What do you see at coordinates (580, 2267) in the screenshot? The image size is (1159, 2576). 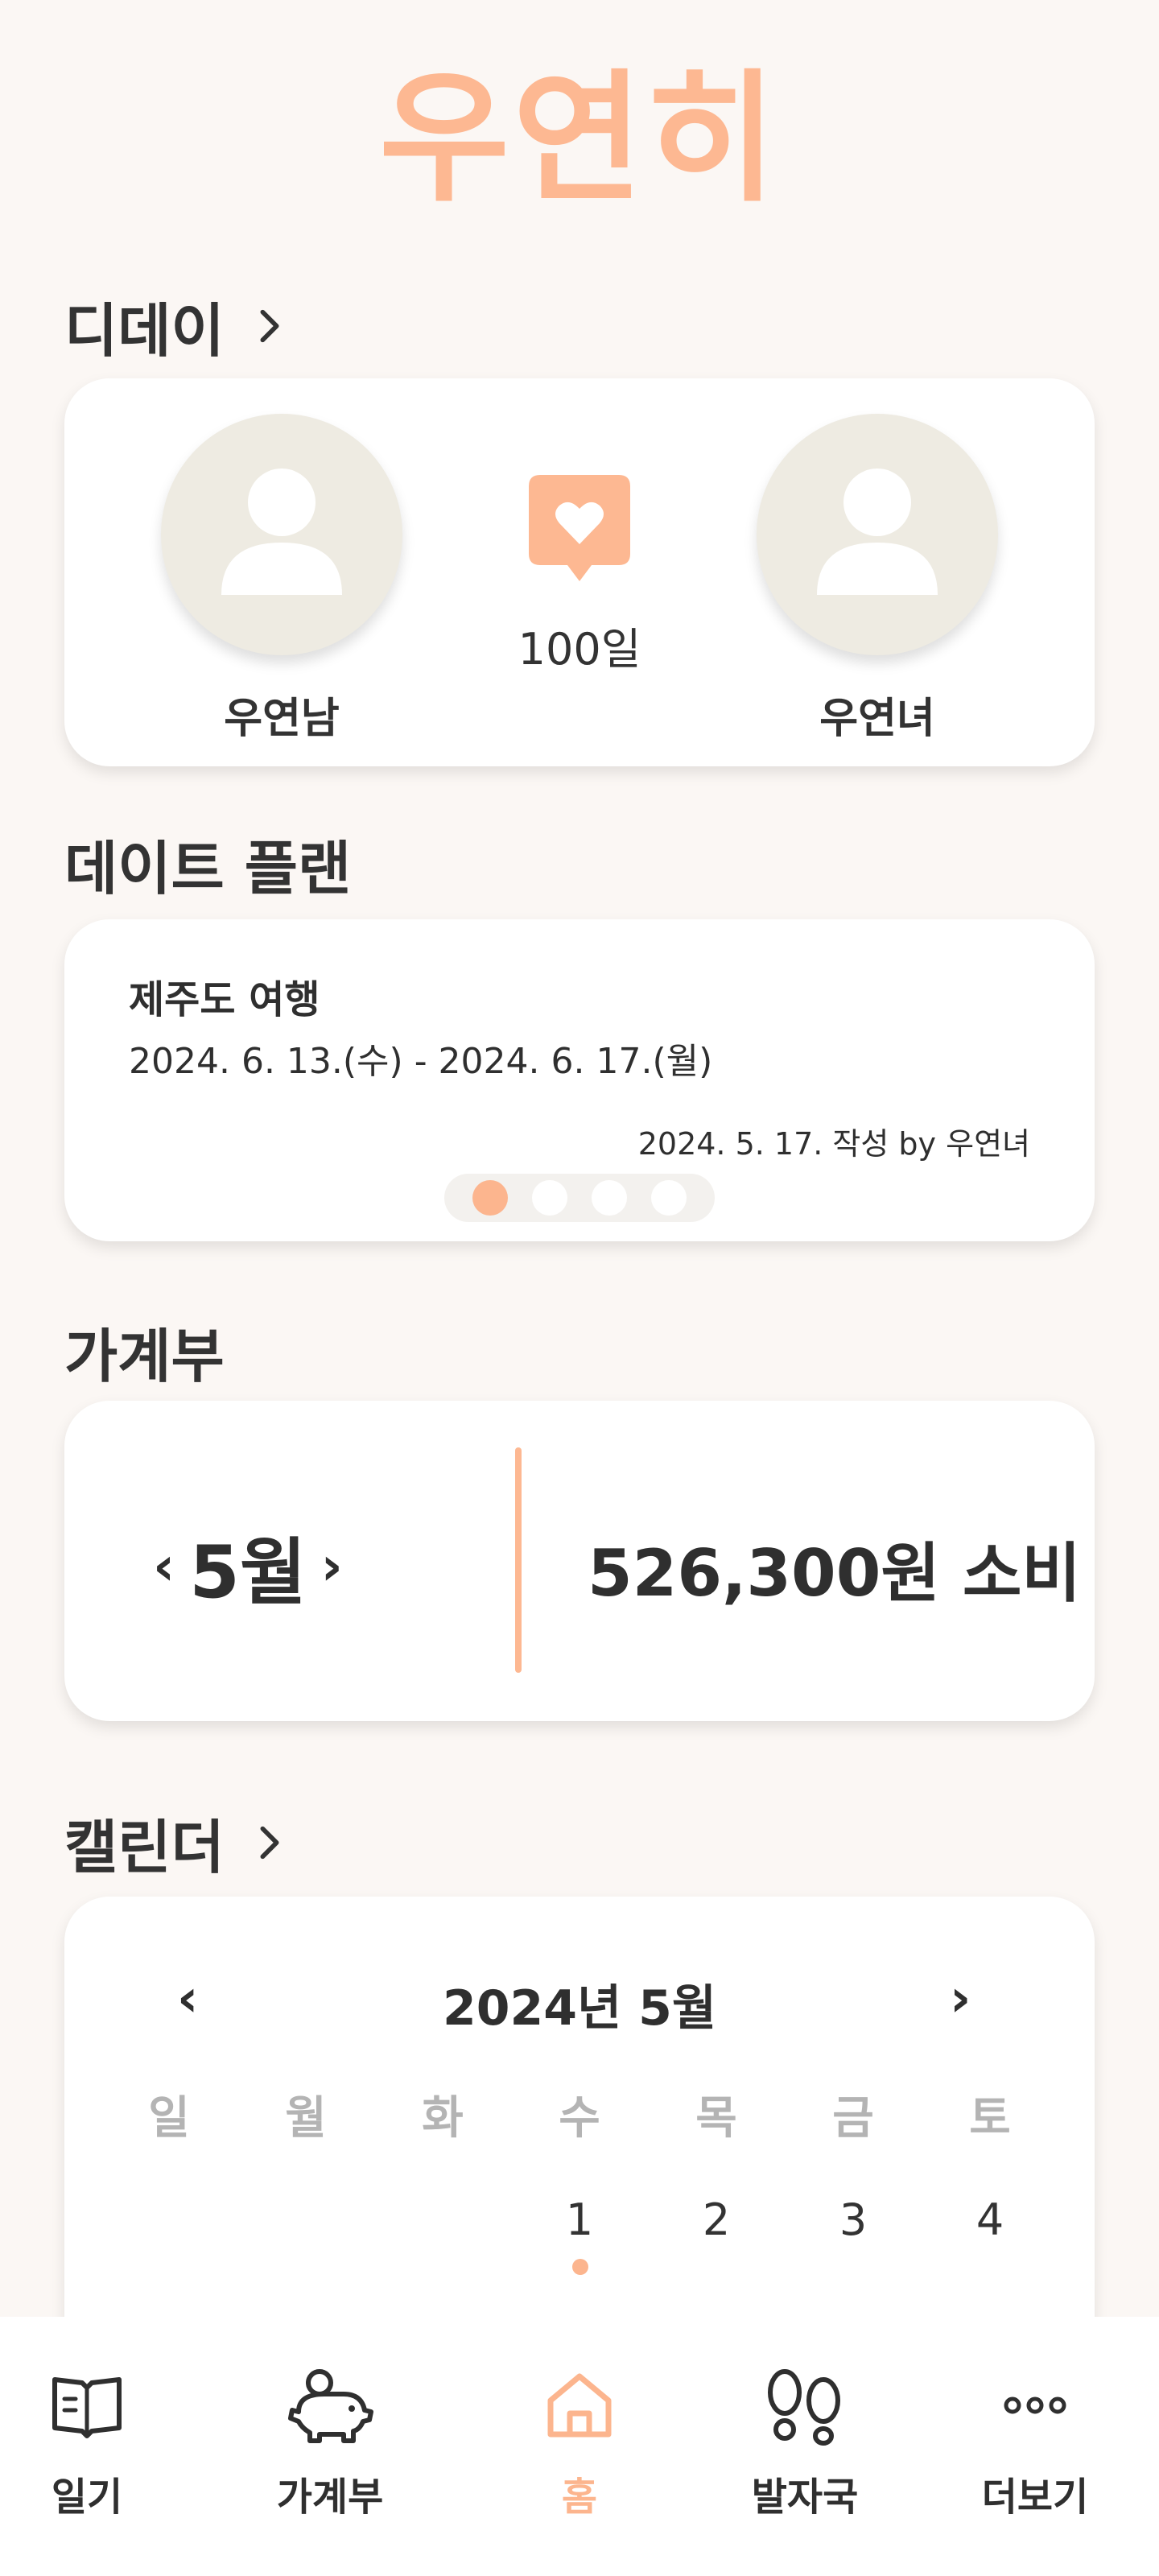 I see `event-dot` at bounding box center [580, 2267].